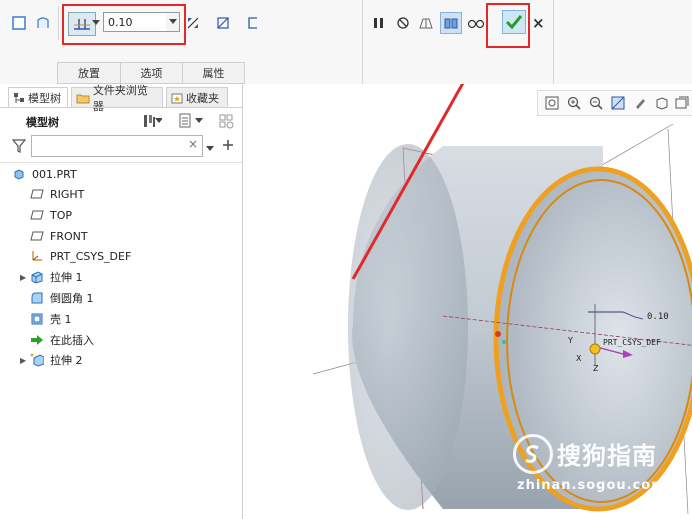 Image resolution: width=692 pixels, height=519 pixels. I want to click on remove-material-icon, so click(223, 23).